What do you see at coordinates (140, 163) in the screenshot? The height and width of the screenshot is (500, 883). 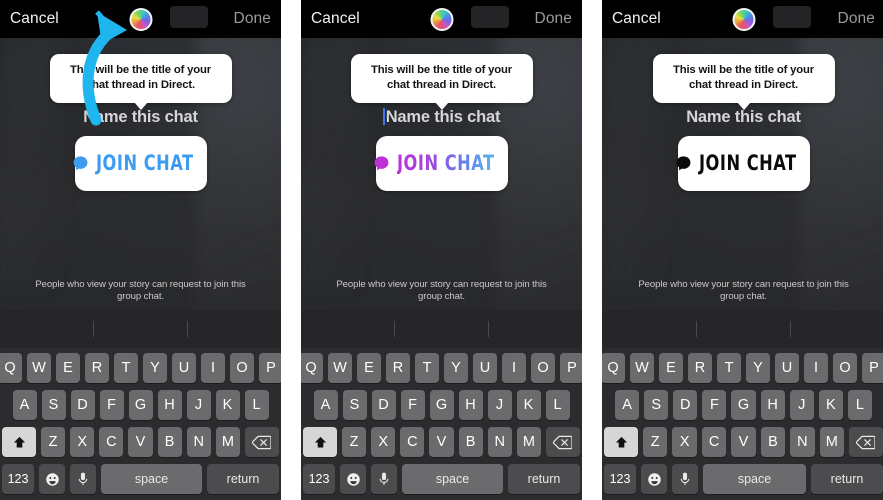 I see `join-chat-button: JOIN CHAT` at bounding box center [140, 163].